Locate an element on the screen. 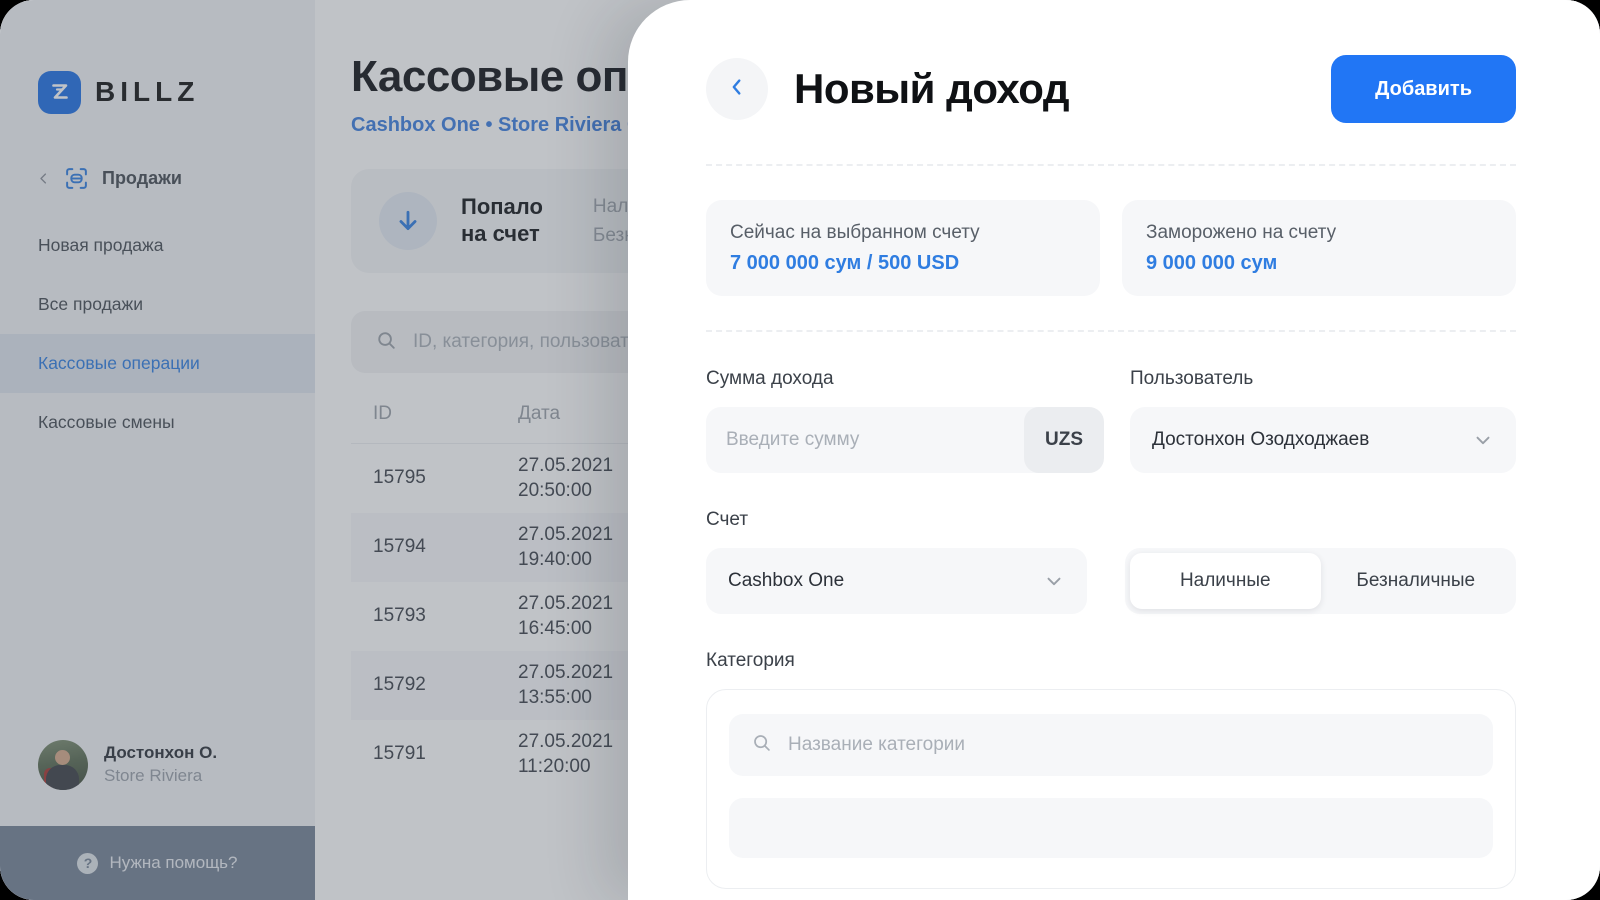  account-label: Счет is located at coordinates (727, 519).